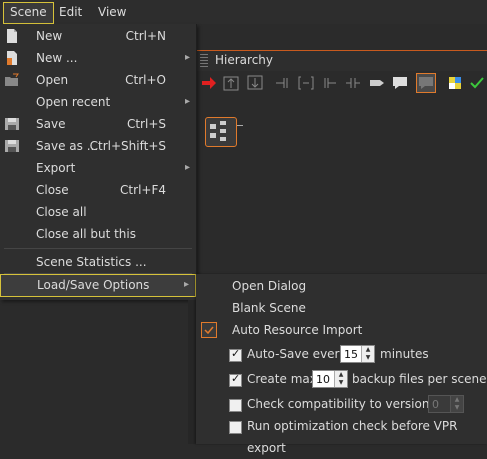  Describe the element at coordinates (329, 83) in the screenshot. I see `link-right-icon` at that location.